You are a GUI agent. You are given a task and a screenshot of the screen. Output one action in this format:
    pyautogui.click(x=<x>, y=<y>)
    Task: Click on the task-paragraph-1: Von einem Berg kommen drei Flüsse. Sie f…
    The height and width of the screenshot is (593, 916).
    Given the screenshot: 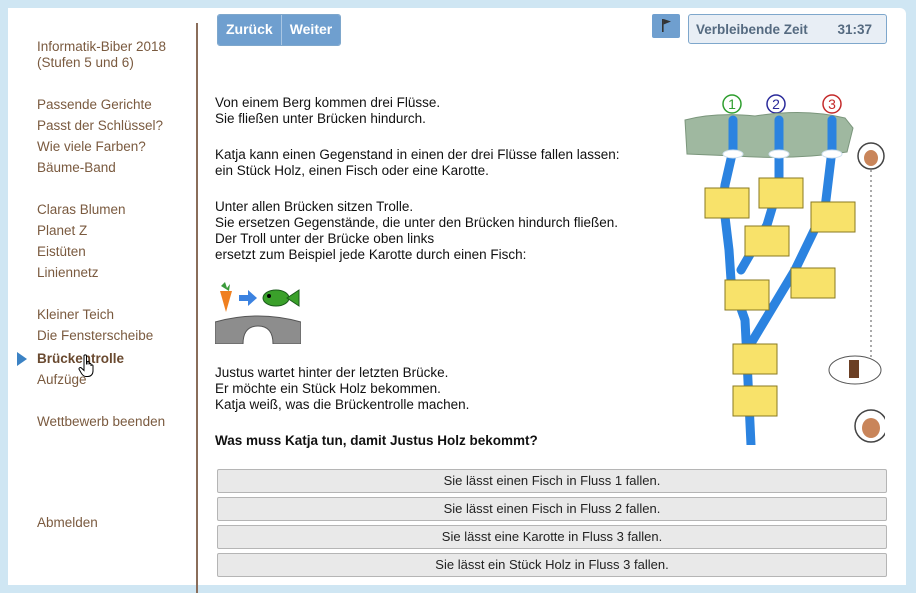 What is the action you would take?
    pyautogui.click(x=328, y=110)
    